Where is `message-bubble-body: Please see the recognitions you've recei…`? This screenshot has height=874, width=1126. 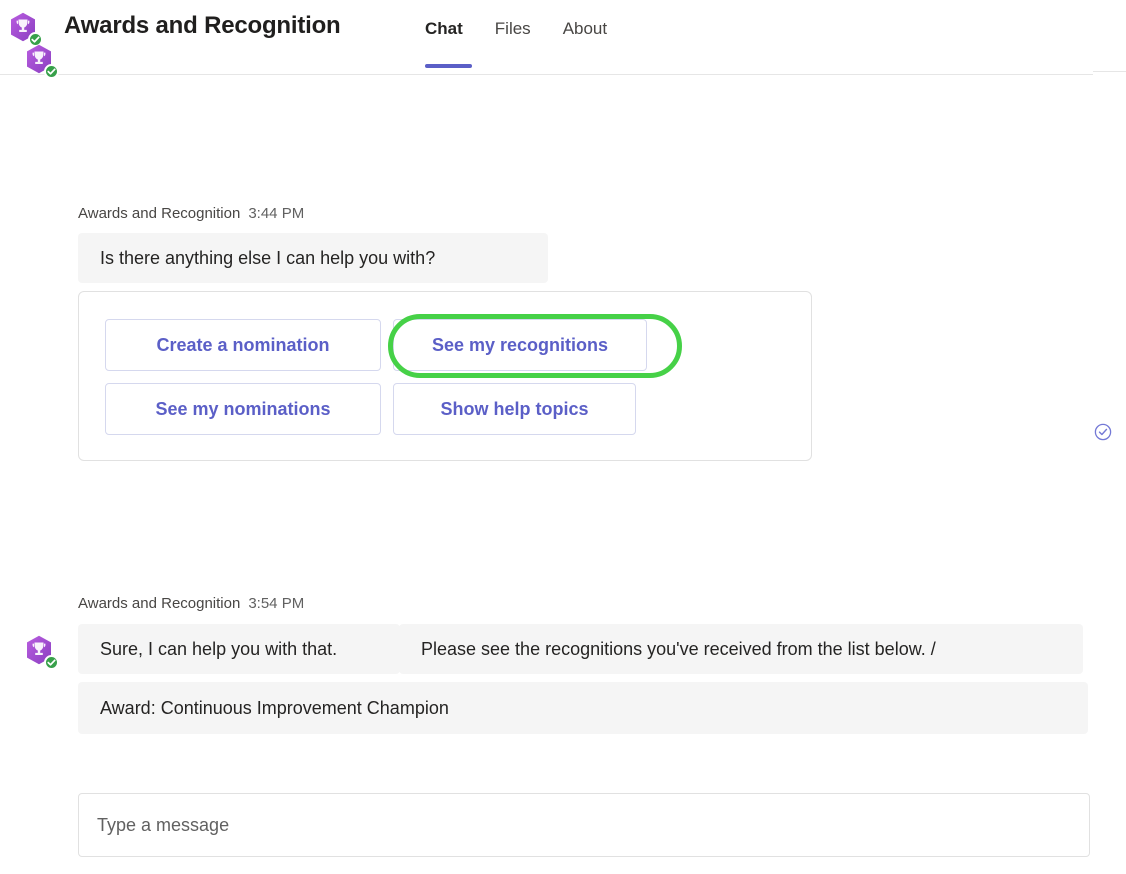
message-bubble-body: Please see the recognitions you've recei… is located at coordinates (741, 649).